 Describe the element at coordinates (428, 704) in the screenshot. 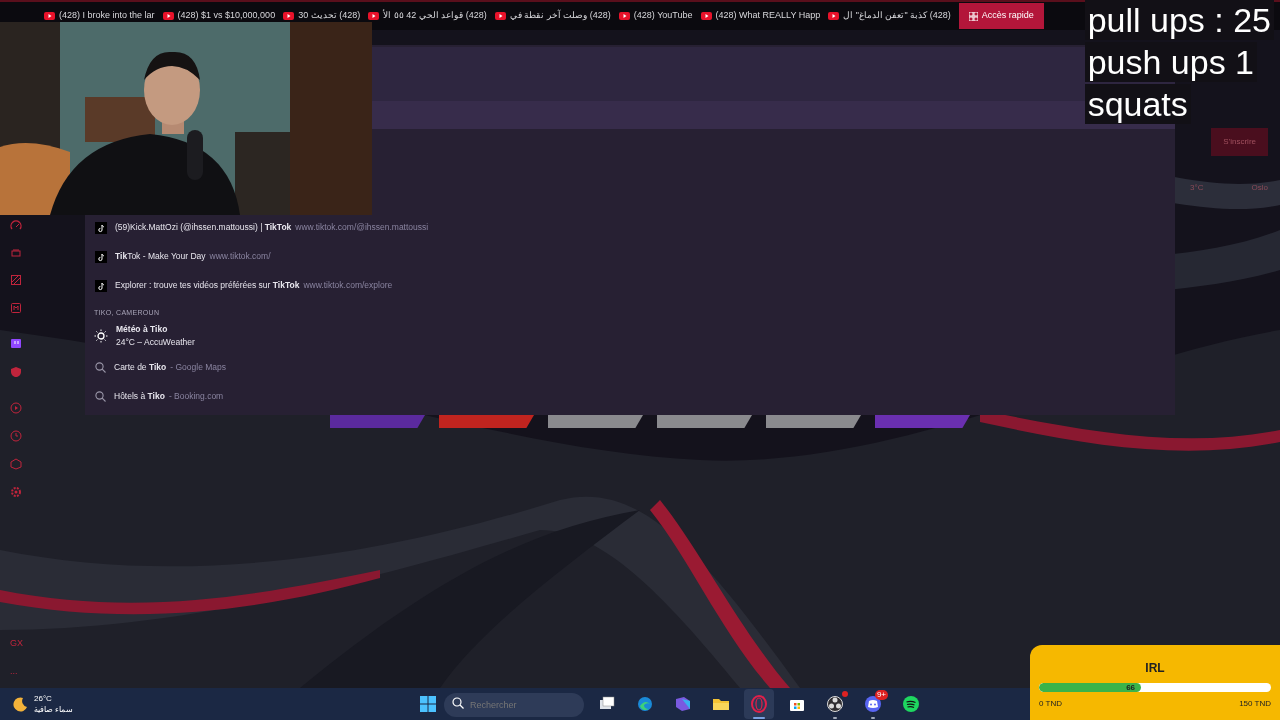

I see `windows-icon` at that location.